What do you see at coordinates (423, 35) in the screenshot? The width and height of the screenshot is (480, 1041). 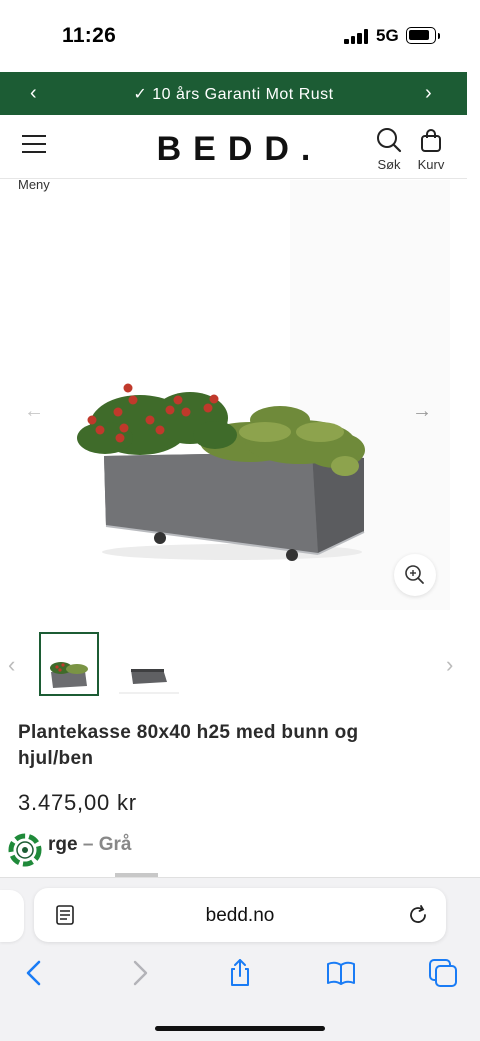 I see `battery-icon` at bounding box center [423, 35].